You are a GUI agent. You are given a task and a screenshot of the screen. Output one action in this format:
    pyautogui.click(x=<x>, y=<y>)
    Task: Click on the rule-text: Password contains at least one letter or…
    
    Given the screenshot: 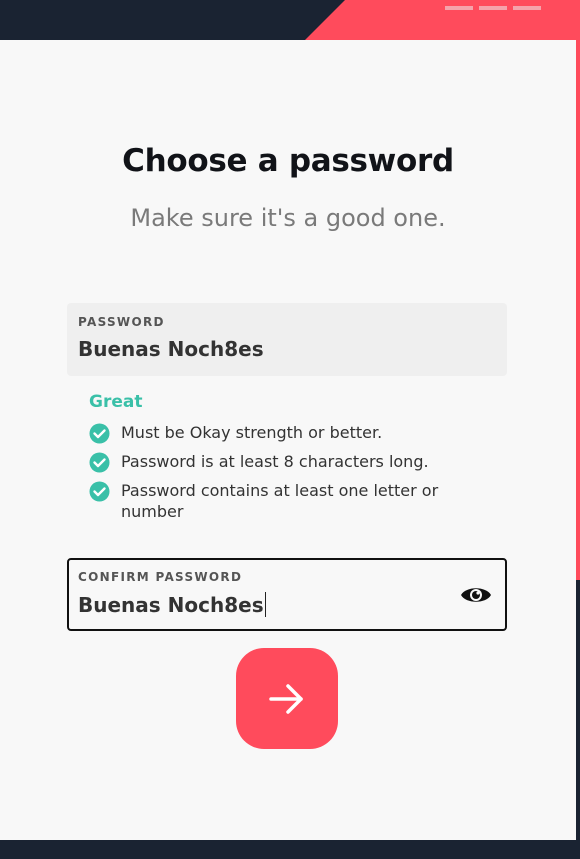 What is the action you would take?
    pyautogui.click(x=280, y=501)
    